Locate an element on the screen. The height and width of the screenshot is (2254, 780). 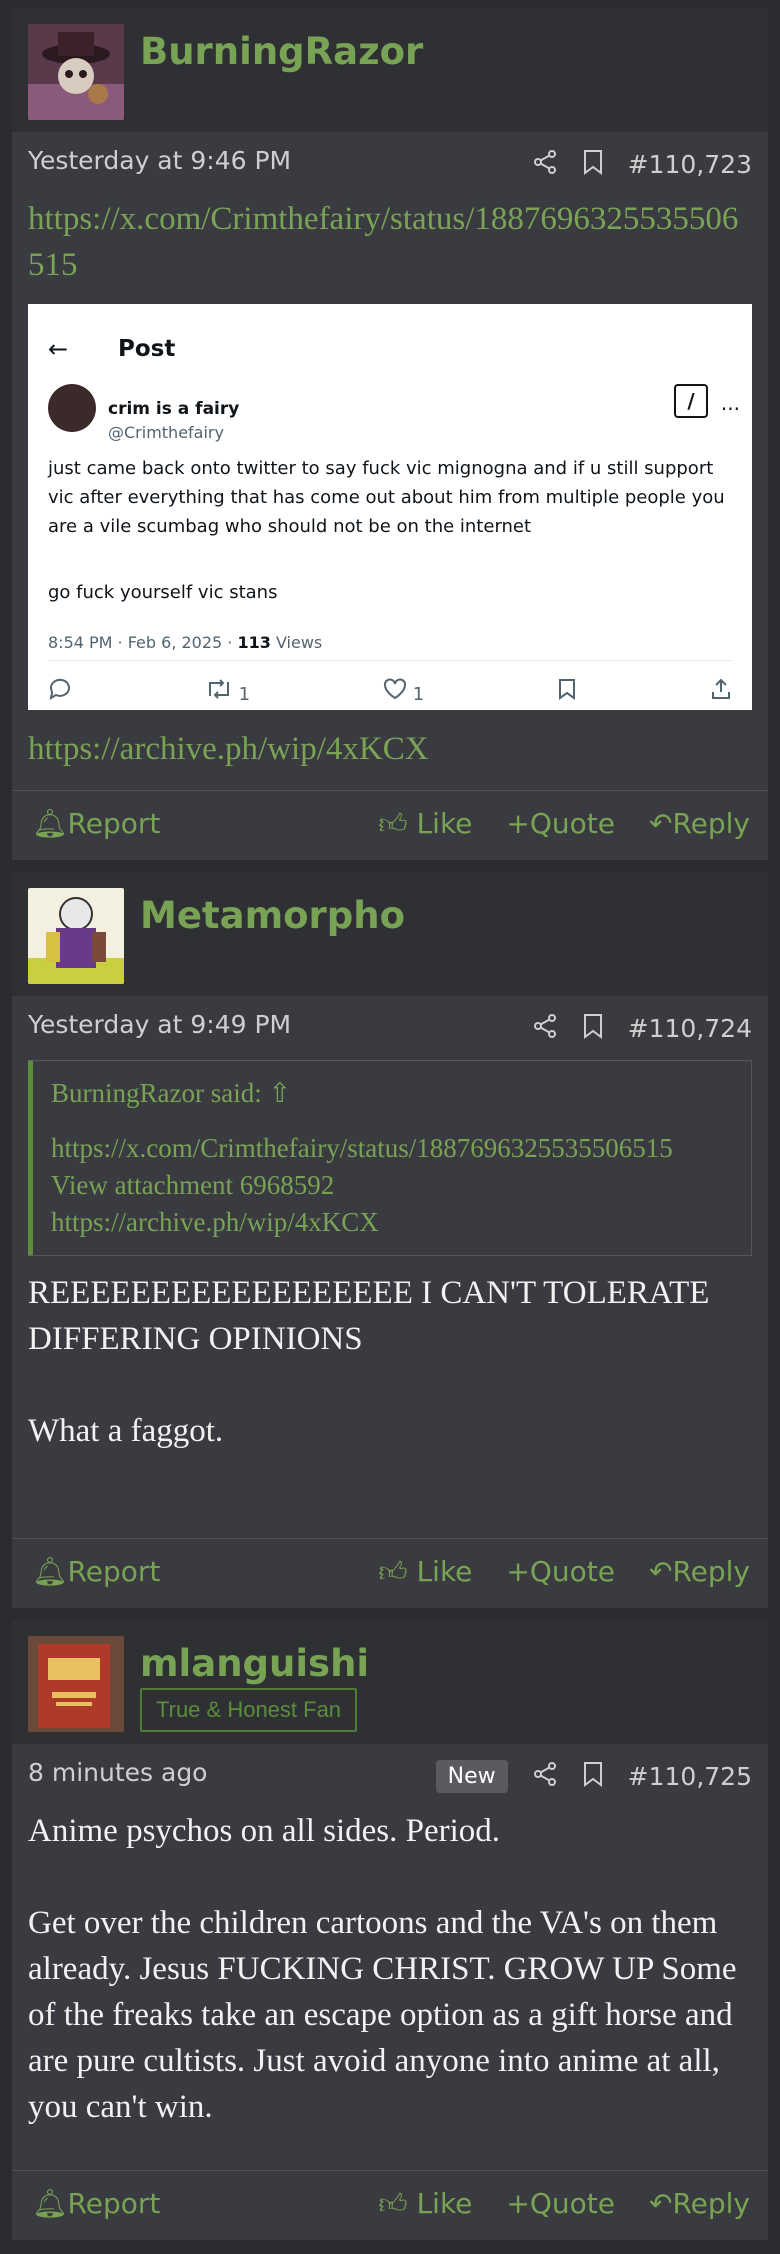
tweet-actions: 1 1 is located at coordinates (390, 695).